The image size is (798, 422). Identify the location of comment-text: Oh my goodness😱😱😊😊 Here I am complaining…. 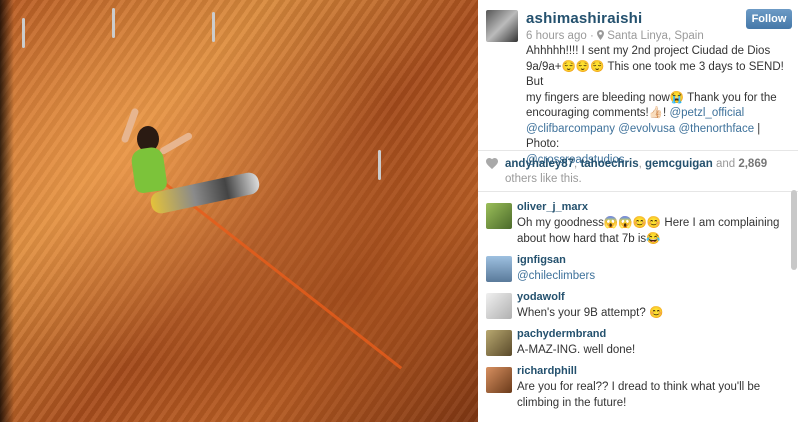
(648, 231).